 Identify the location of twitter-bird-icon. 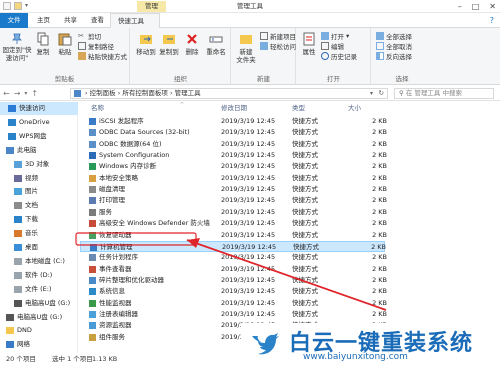
(265, 344).